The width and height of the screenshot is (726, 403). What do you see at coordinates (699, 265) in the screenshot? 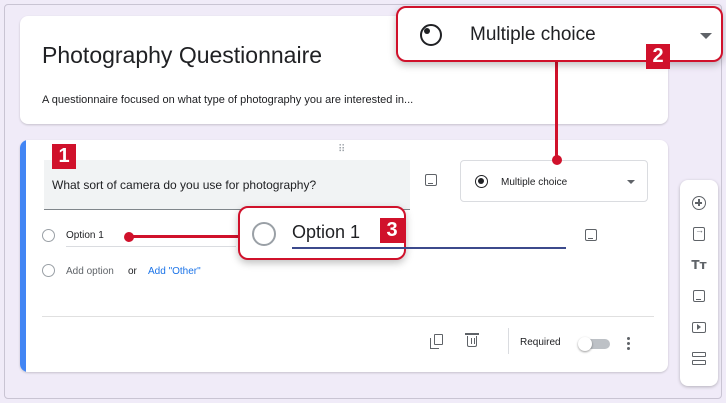
I see `add-title-icon: Tт` at bounding box center [699, 265].